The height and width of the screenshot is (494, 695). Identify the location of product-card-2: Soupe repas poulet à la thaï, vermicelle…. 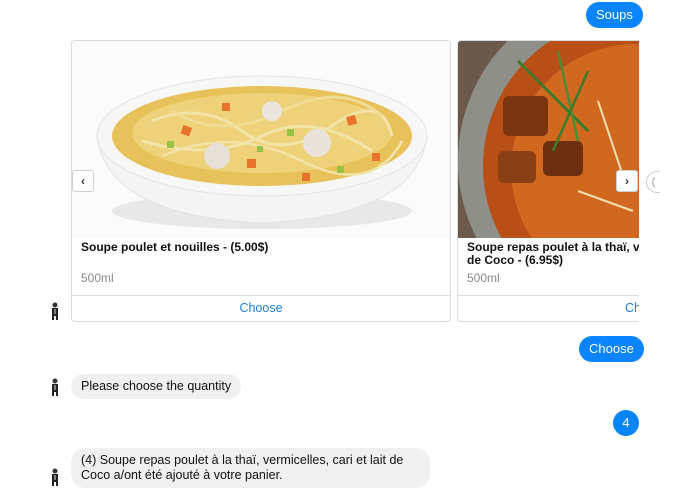
(548, 181).